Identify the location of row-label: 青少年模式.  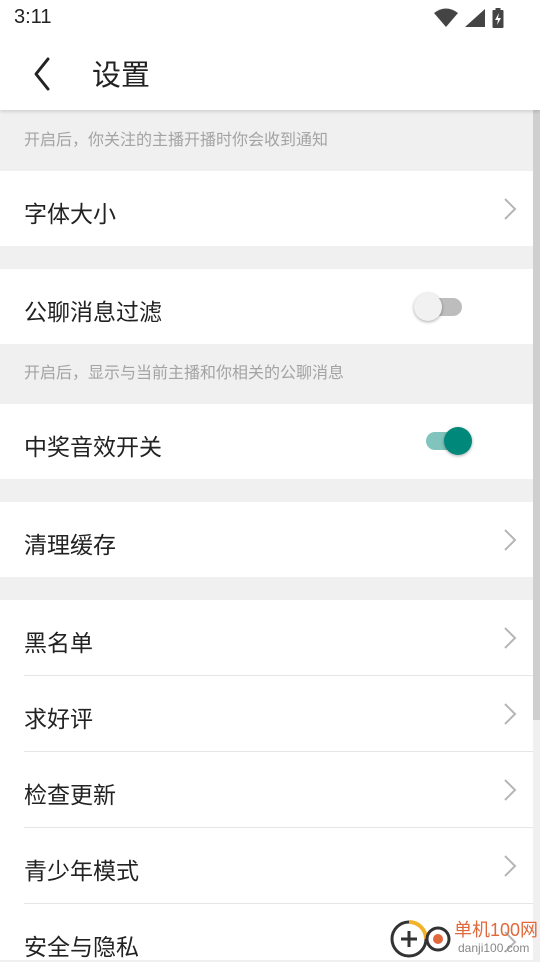
(81, 872).